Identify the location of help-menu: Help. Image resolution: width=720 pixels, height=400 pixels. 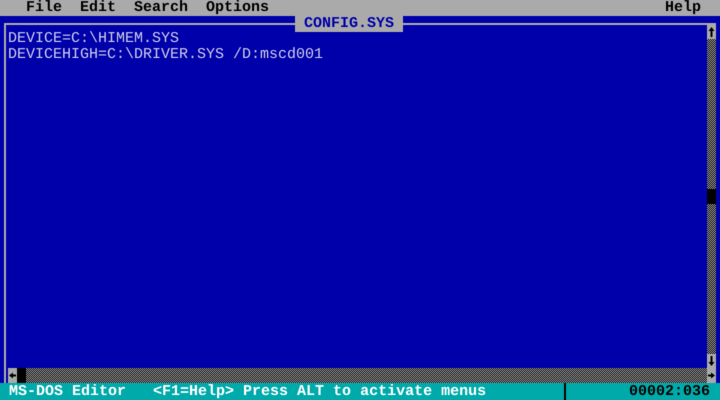
(682, 8).